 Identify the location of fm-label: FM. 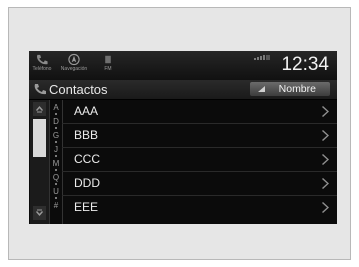
(108, 69).